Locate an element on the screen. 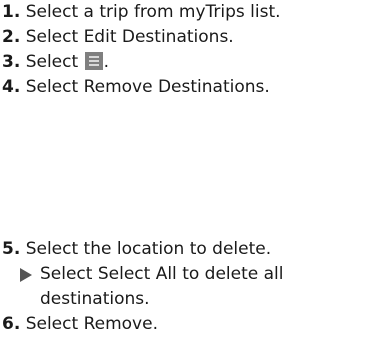 Image resolution: width=367 pixels, height=356 pixels. remove-label: Remove is located at coordinates (118, 324).